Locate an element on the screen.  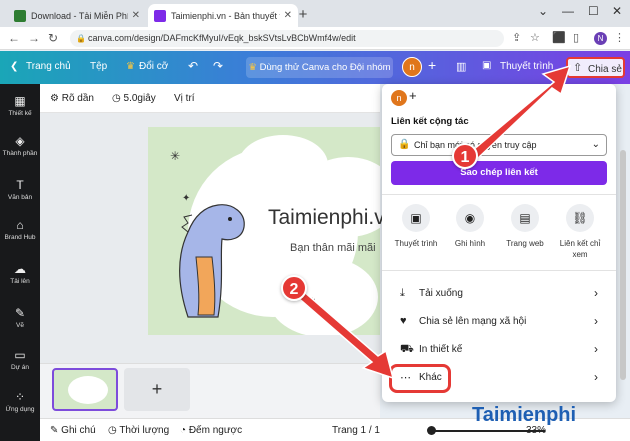
sidebar-item-label: Tải lên is located at coordinates (20, 281).